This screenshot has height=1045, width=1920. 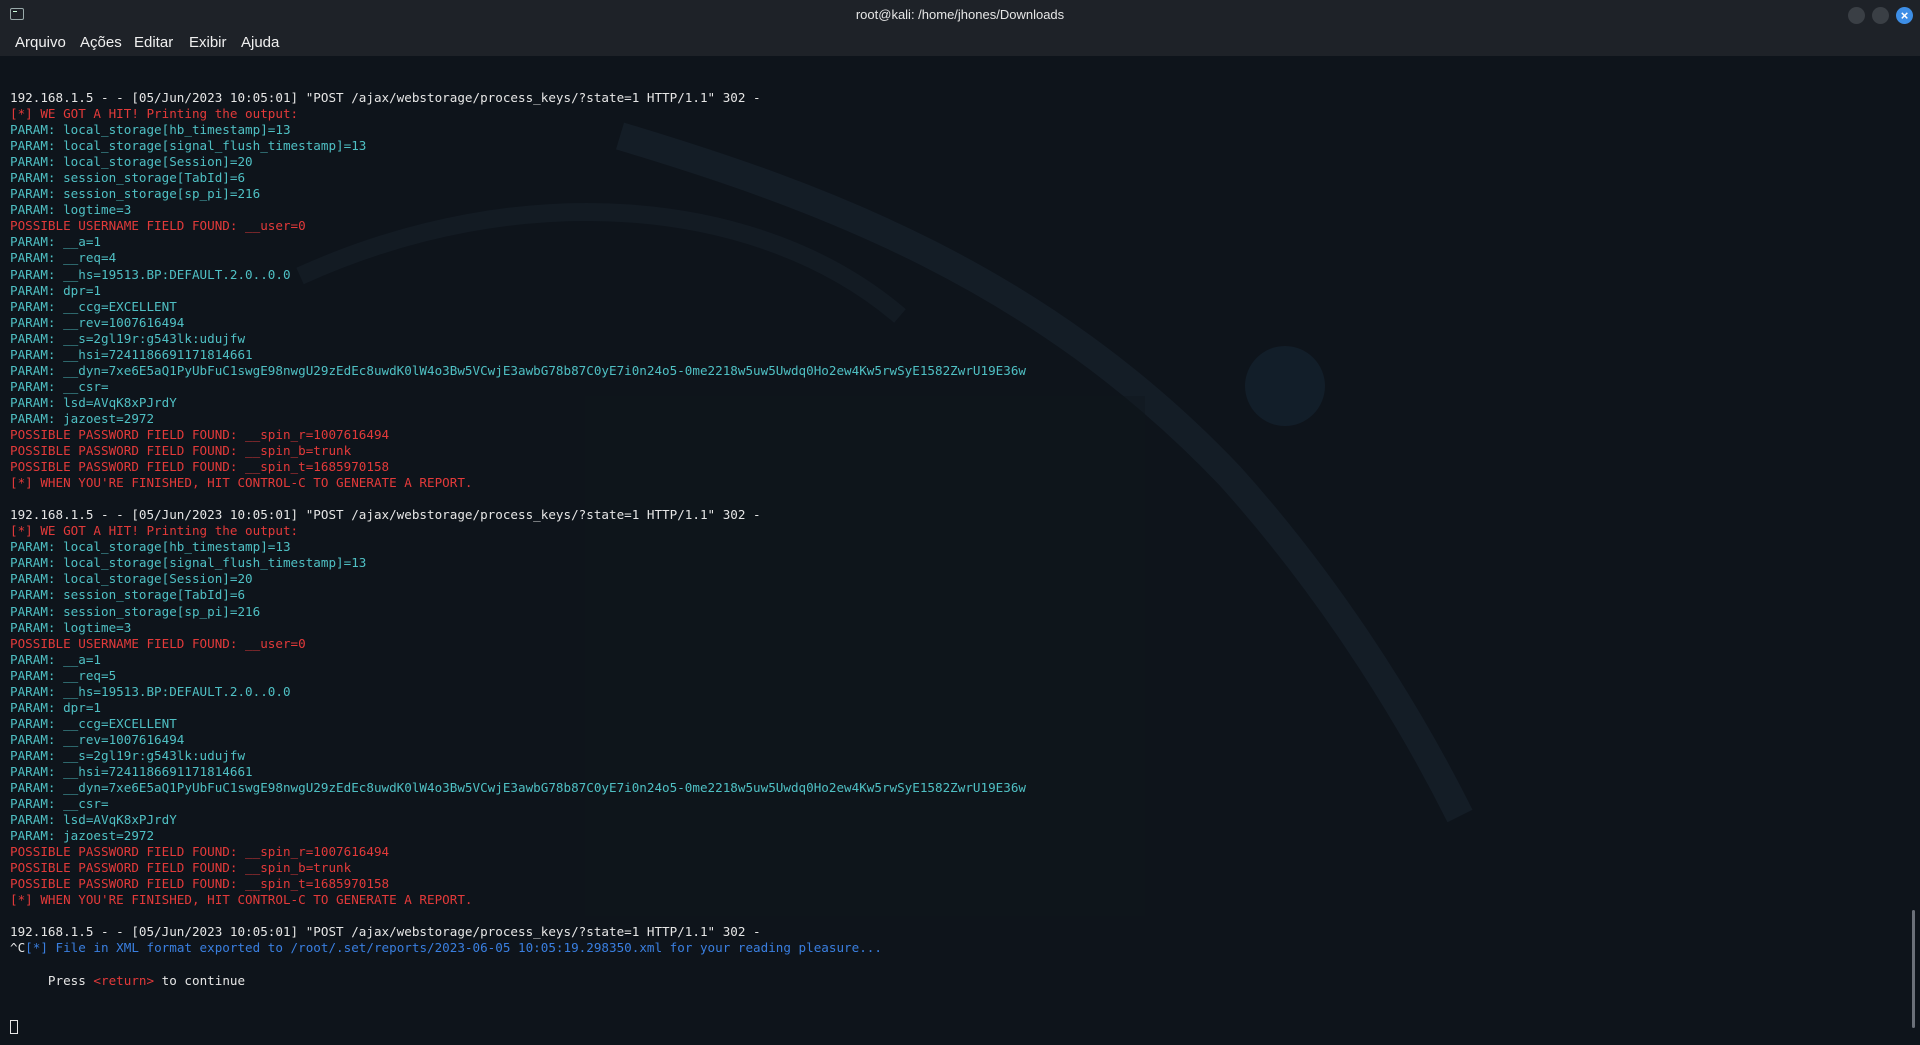 I want to click on terminal-line: PARAM: session_storage[TabId]=6, so click(x=518, y=178).